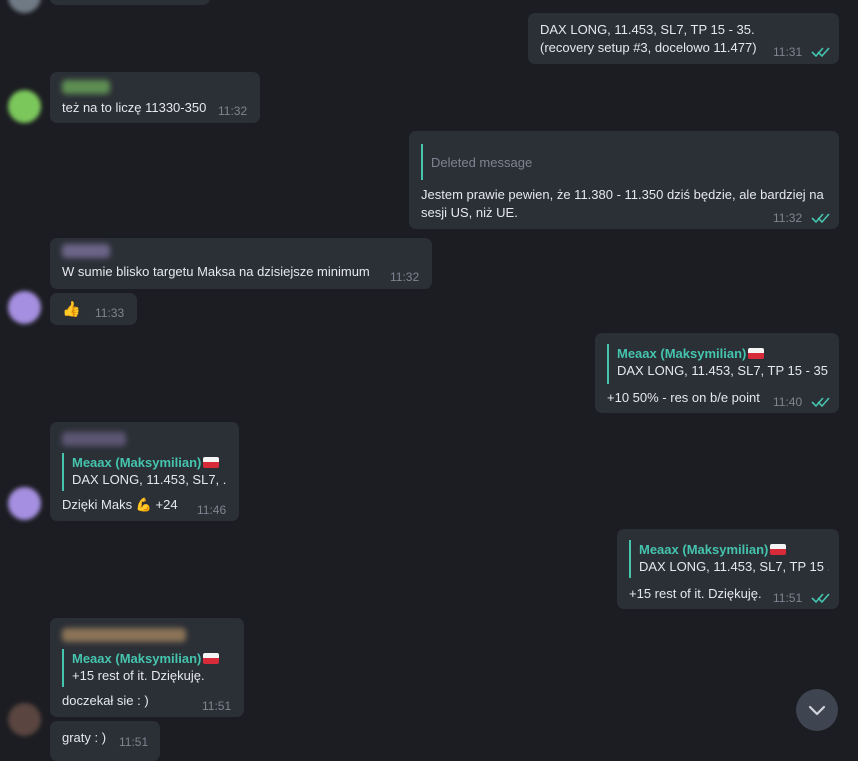 The width and height of the screenshot is (858, 761). What do you see at coordinates (155, 97) in the screenshot?
I see `message-bubble-incoming: też na to liczę 11330-350 11:32` at bounding box center [155, 97].